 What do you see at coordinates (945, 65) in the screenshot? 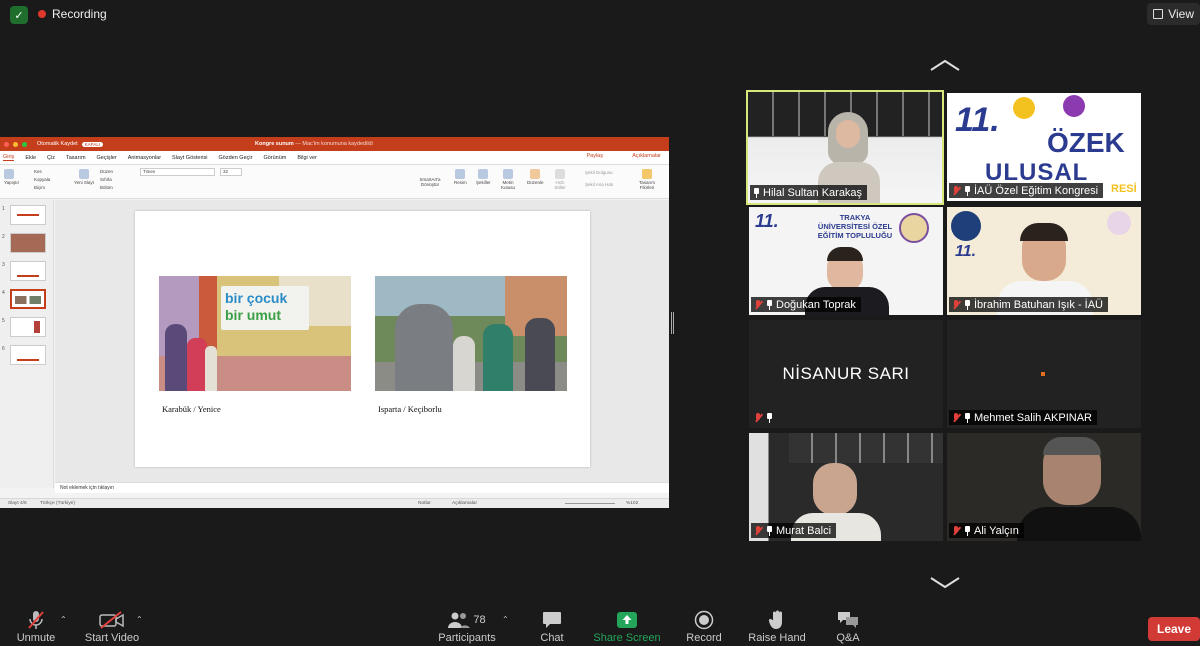
I see `chevron-up-icon` at bounding box center [945, 65].